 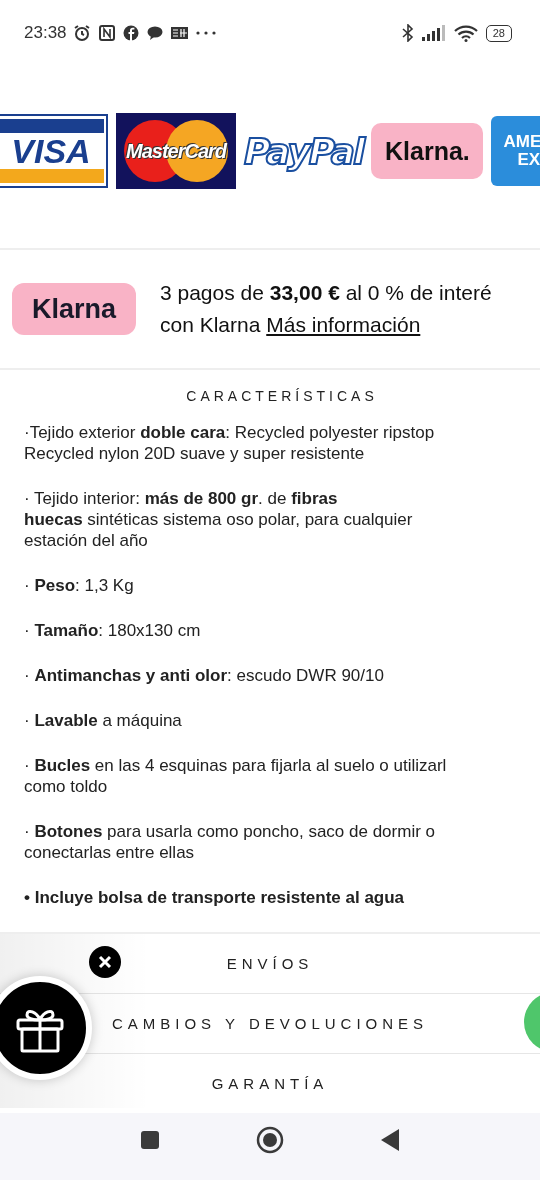 I want to click on signal-icon, so click(x=433, y=33).